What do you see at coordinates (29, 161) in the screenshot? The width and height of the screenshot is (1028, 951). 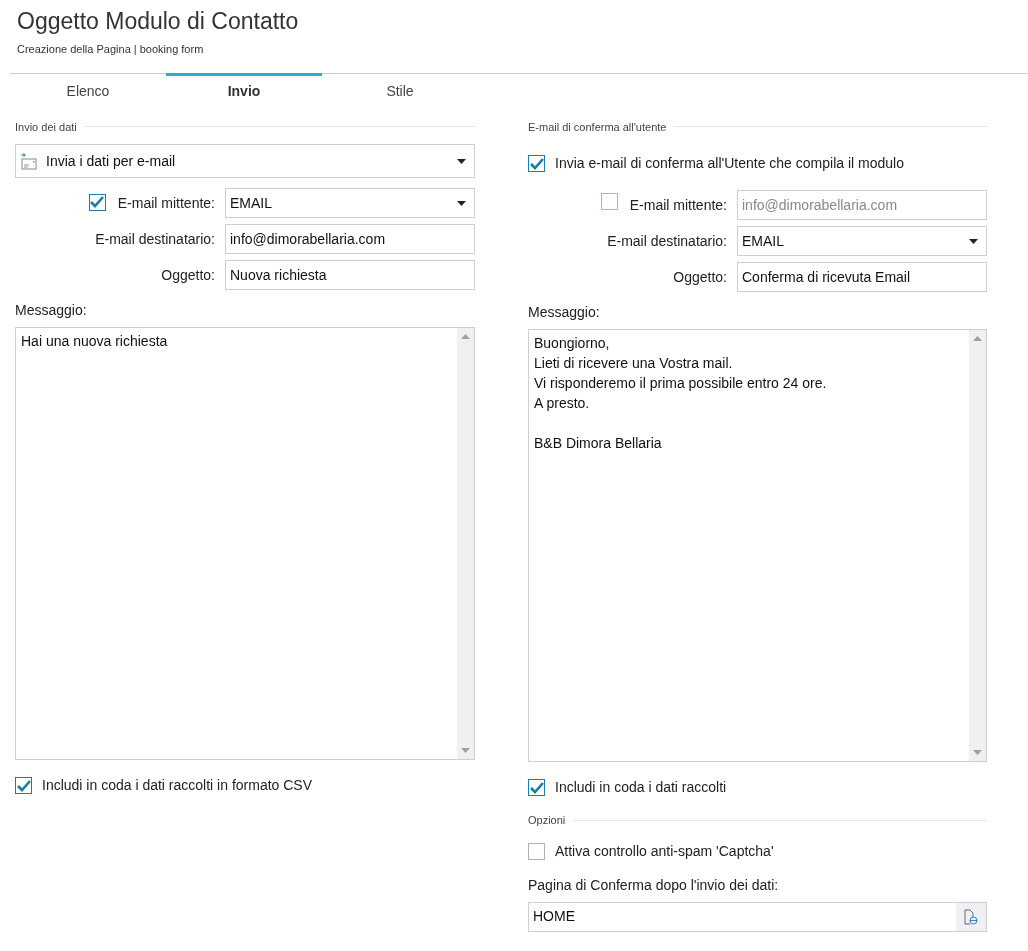 I see `envelope-arrow-icon` at bounding box center [29, 161].